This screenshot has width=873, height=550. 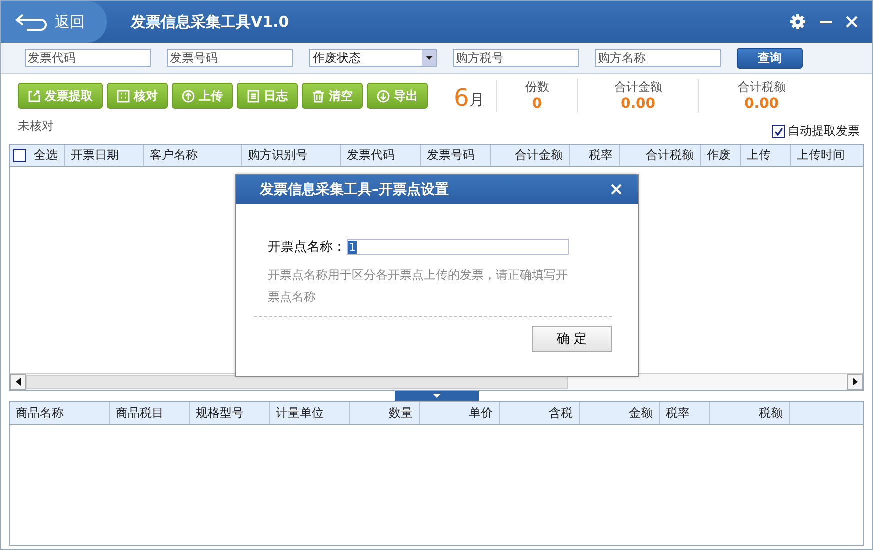 What do you see at coordinates (210, 22) in the screenshot?
I see `window-title: 发票信息采集工具V1.0` at bounding box center [210, 22].